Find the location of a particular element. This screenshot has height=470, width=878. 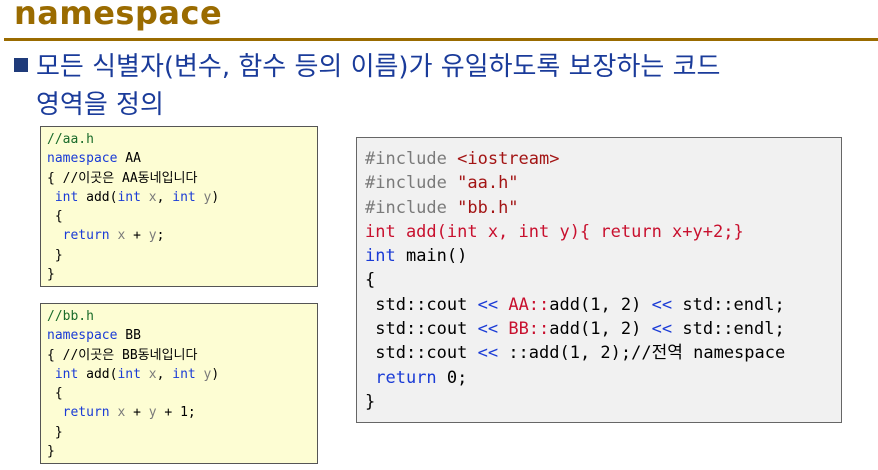

code-line: std::cout << BB::add(1, 2) << std::endl; is located at coordinates (599, 329).